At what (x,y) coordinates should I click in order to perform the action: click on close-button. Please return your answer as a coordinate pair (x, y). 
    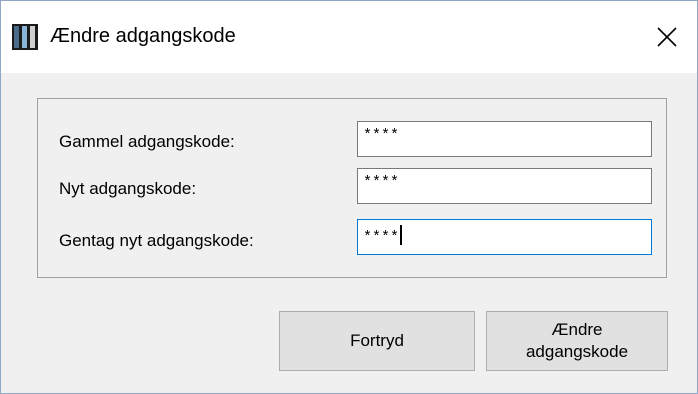
    Looking at the image, I should click on (667, 37).